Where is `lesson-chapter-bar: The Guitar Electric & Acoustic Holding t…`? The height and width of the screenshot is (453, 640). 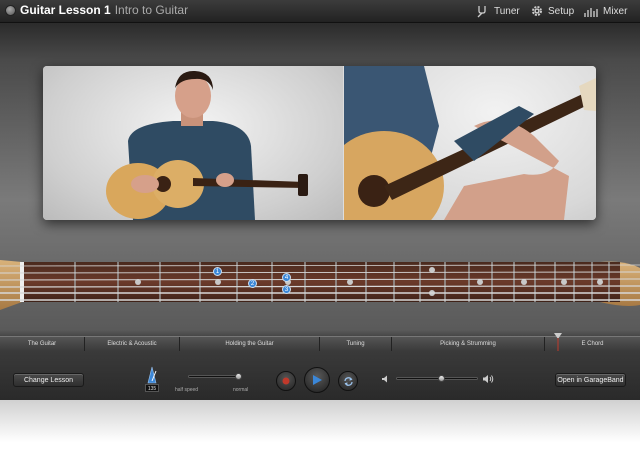 lesson-chapter-bar: The Guitar Electric & Acoustic Holding t… is located at coordinates (320, 344).